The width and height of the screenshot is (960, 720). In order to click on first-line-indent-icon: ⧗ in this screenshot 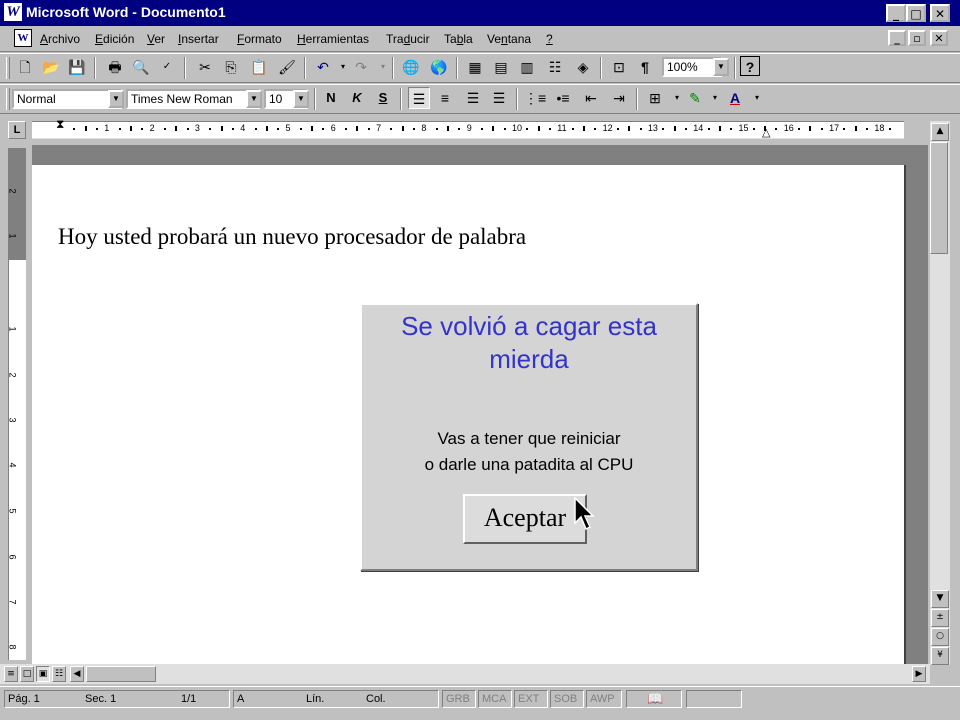, I will do `click(60, 124)`.